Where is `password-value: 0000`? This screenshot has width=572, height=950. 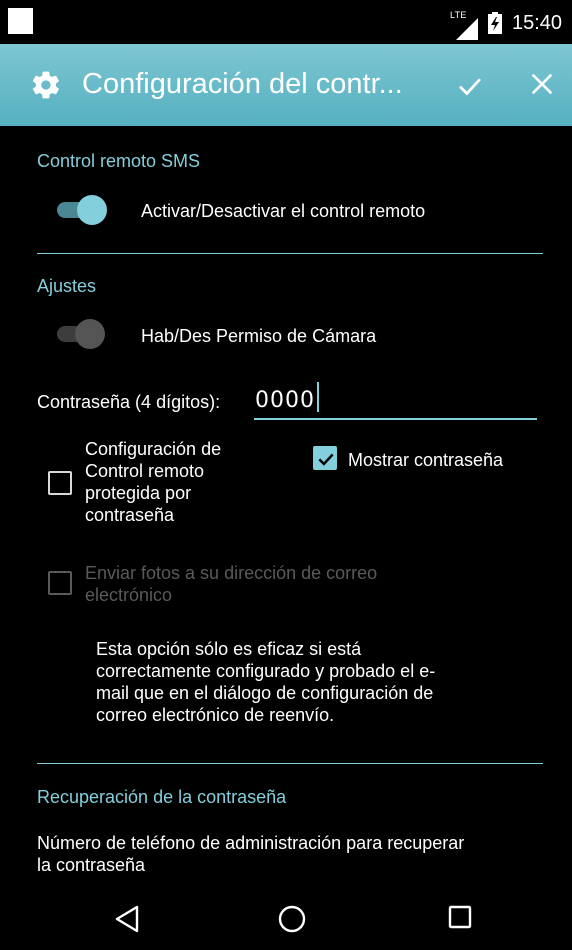
password-value: 0000 is located at coordinates (285, 400).